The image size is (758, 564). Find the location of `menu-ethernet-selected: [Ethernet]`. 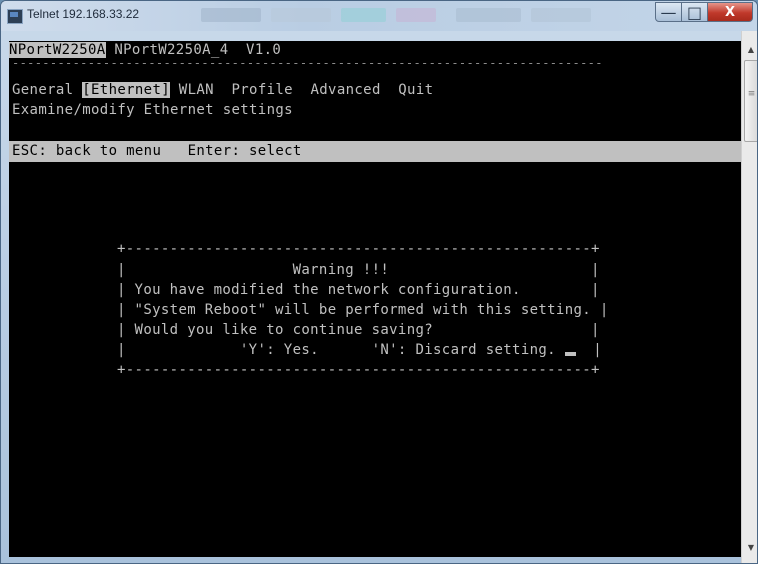

menu-ethernet-selected: [Ethernet] is located at coordinates (126, 90).